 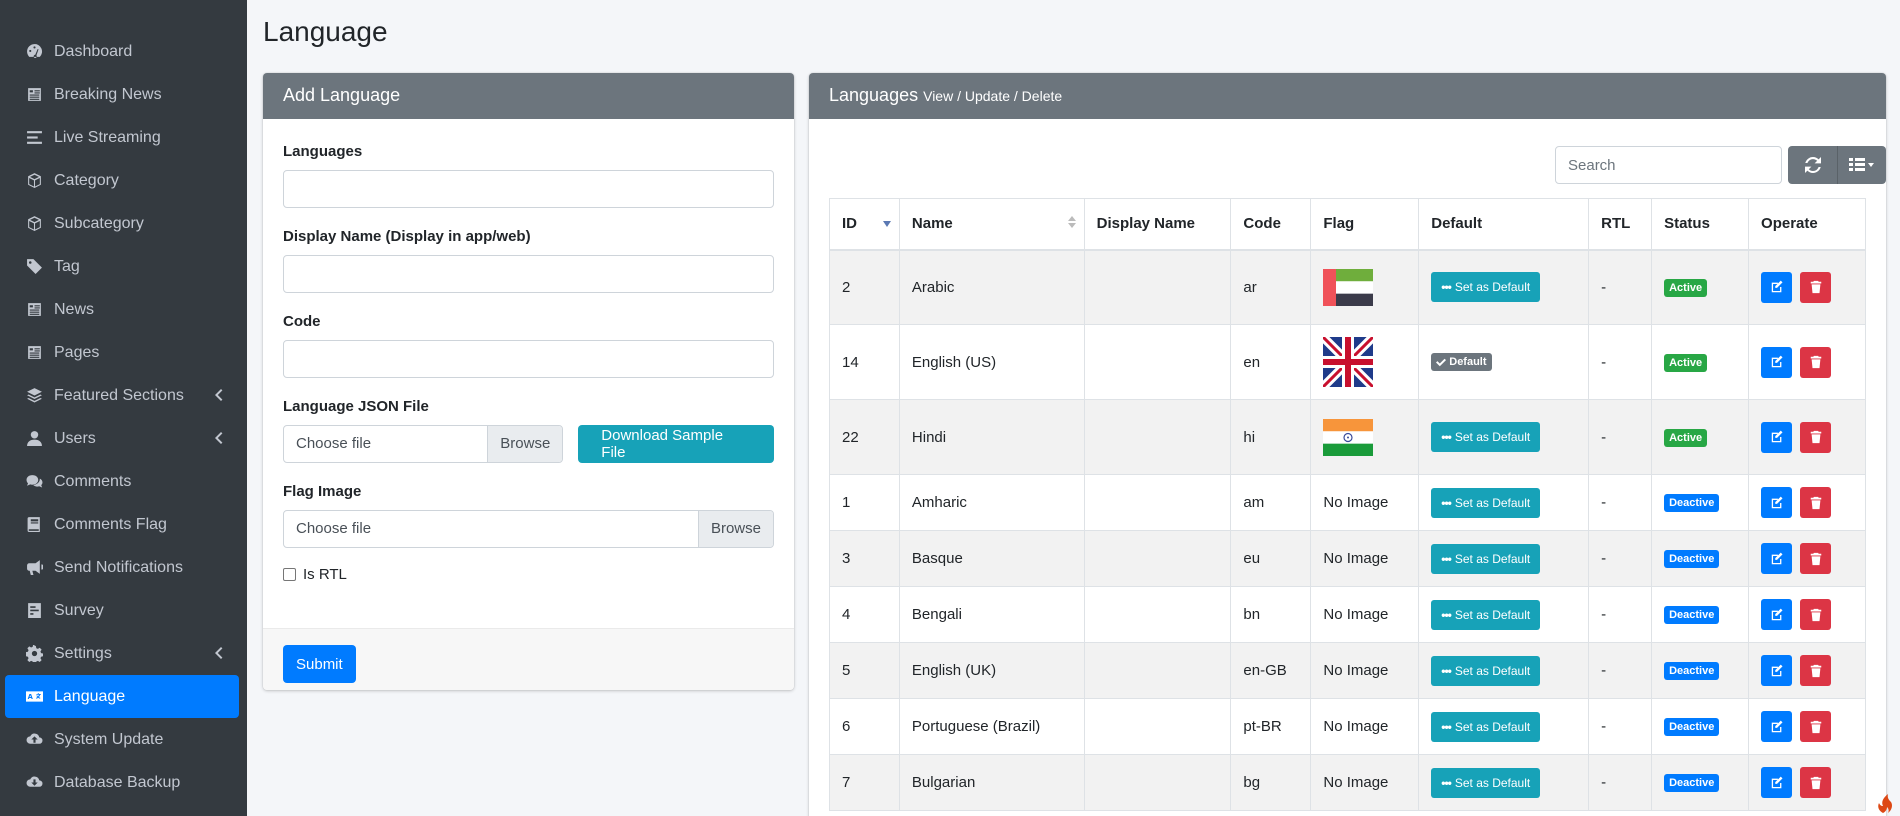 What do you see at coordinates (122, 782) in the screenshot?
I see `sidebar-item-database-backup: Database Backup` at bounding box center [122, 782].